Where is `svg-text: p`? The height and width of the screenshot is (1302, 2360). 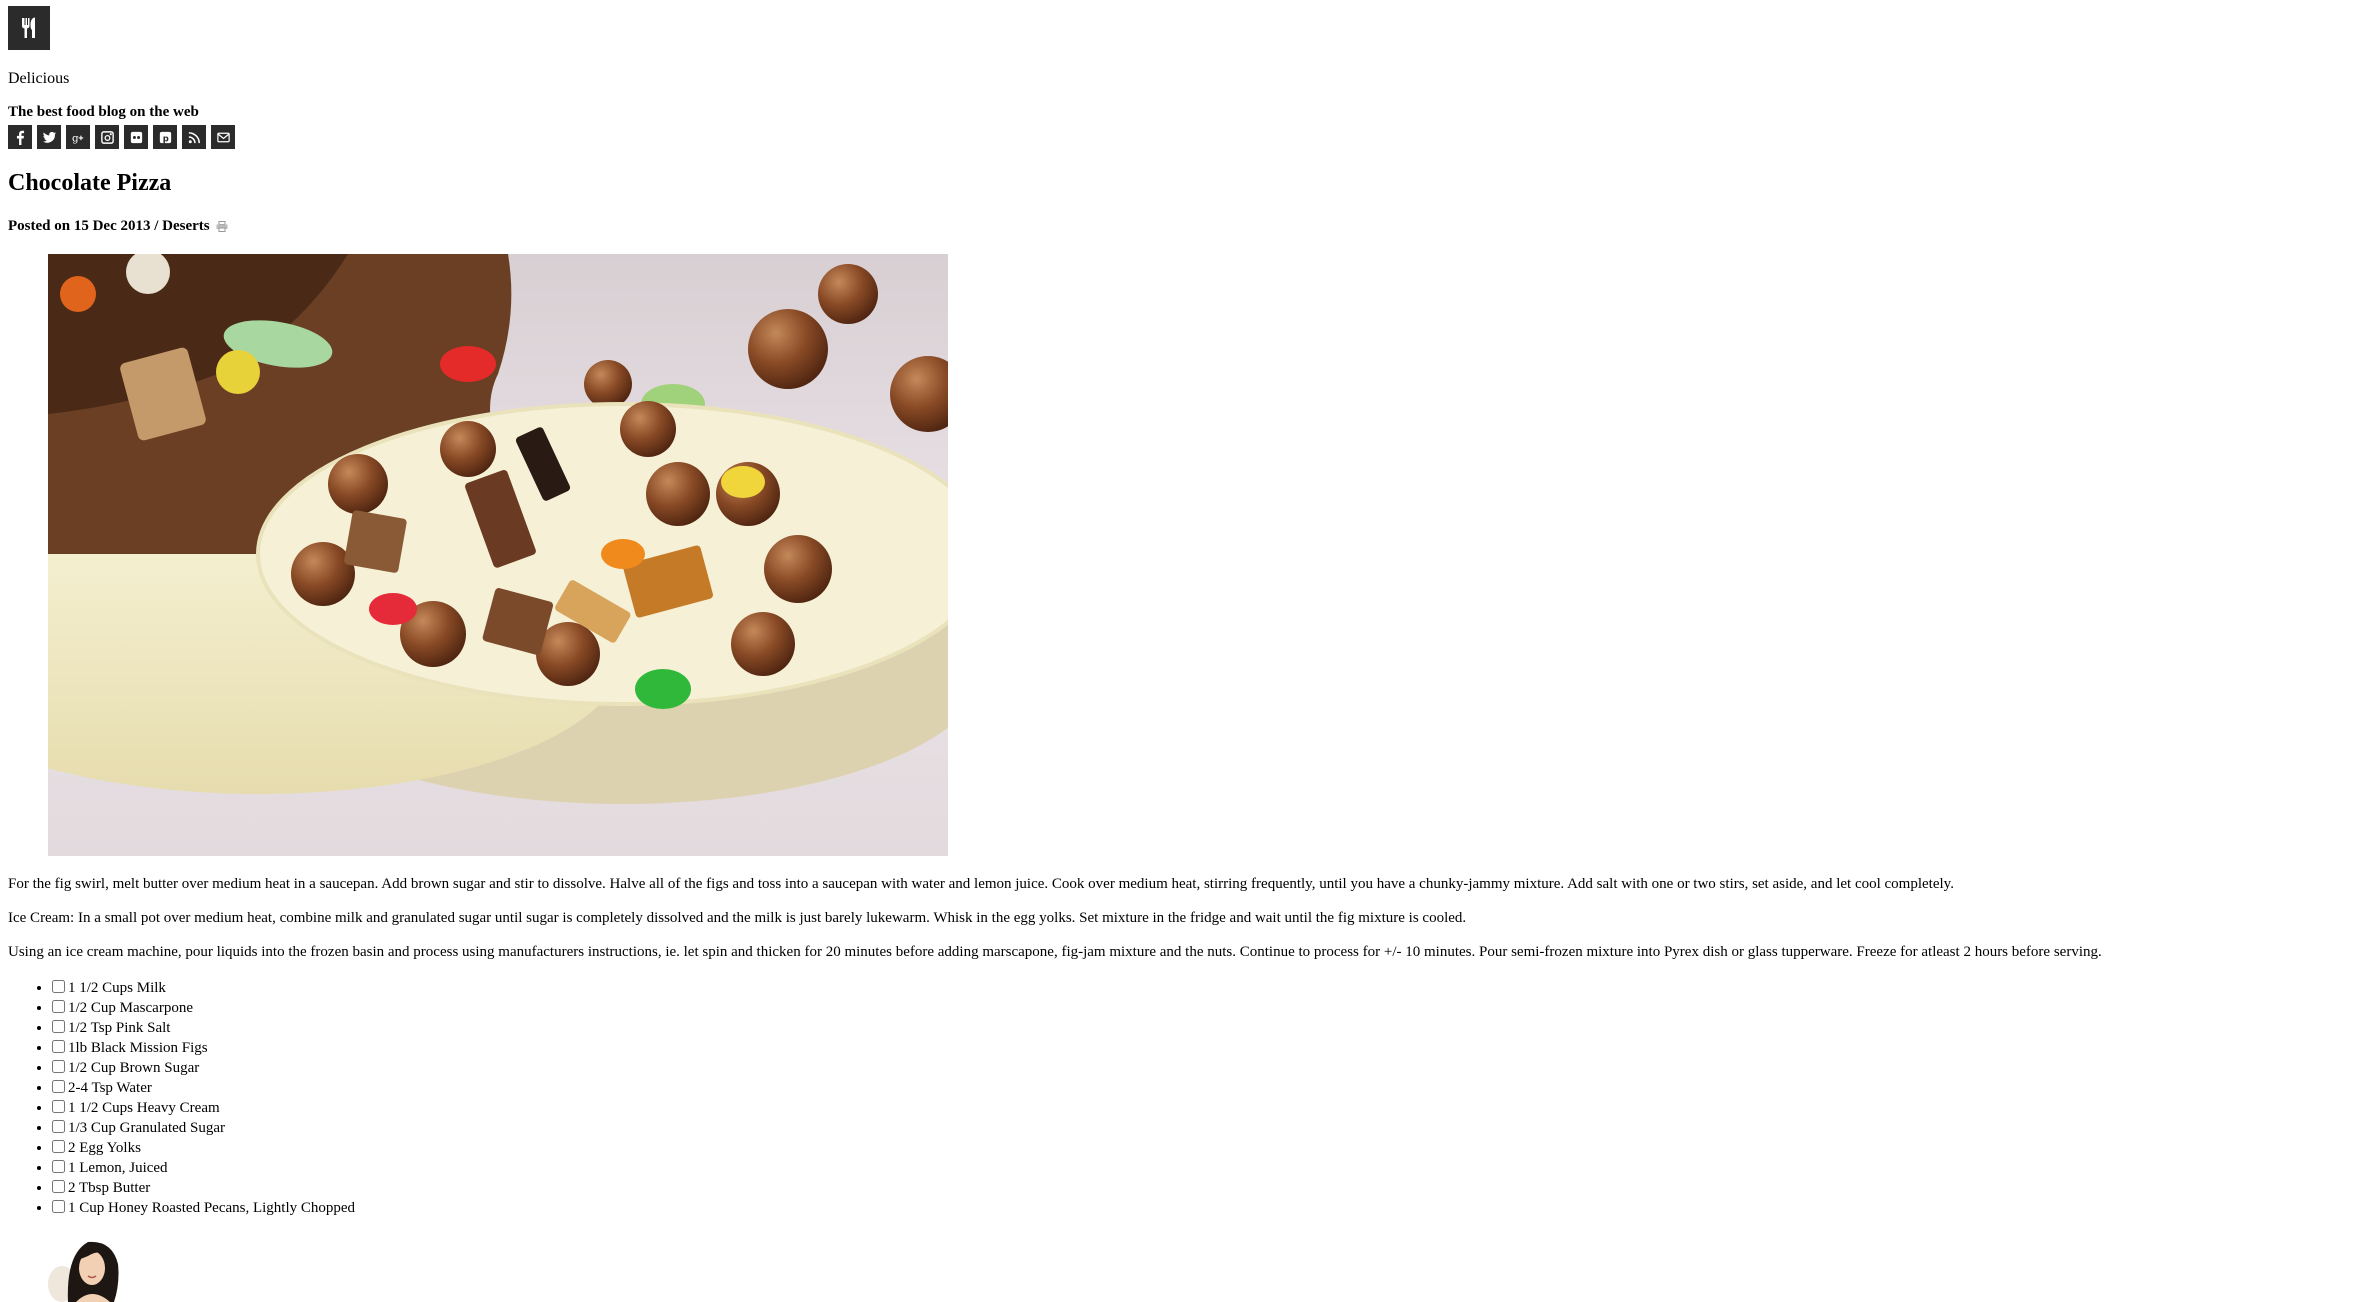 svg-text: p is located at coordinates (165, 138).